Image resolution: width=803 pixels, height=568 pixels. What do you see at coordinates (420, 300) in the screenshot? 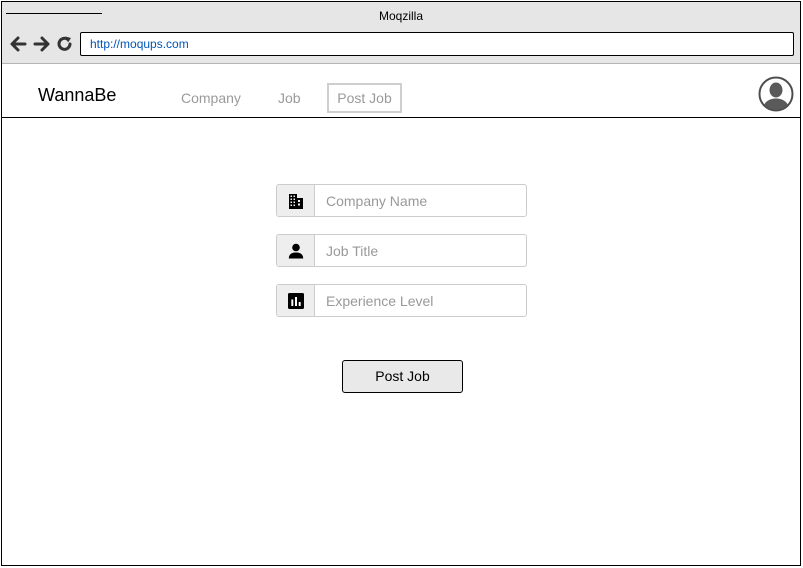
I see `experience-level-input` at bounding box center [420, 300].